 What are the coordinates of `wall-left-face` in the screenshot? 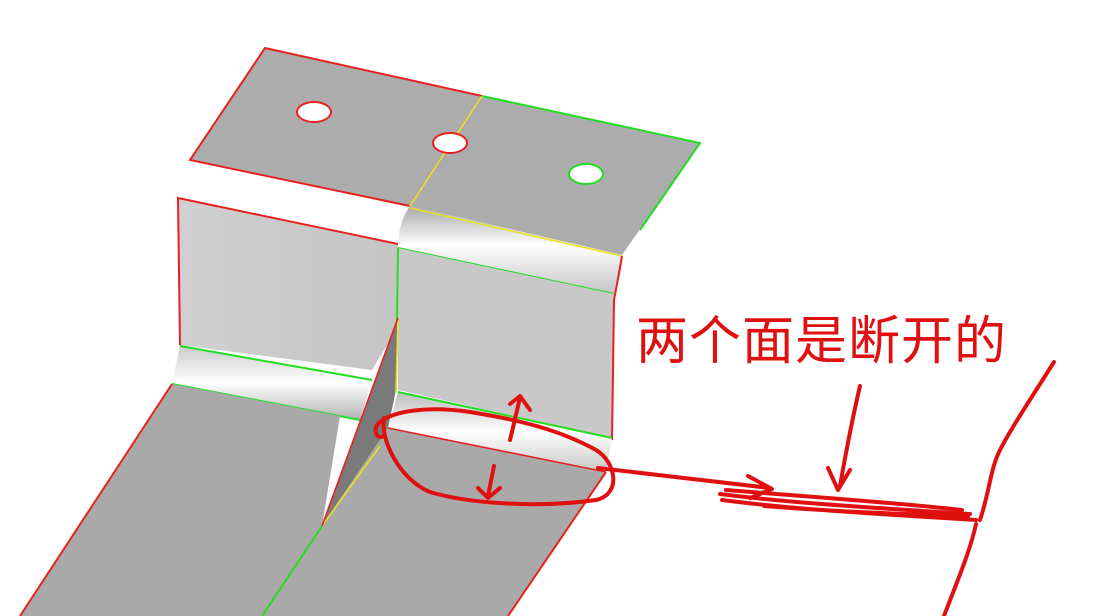 It's located at (288, 284).